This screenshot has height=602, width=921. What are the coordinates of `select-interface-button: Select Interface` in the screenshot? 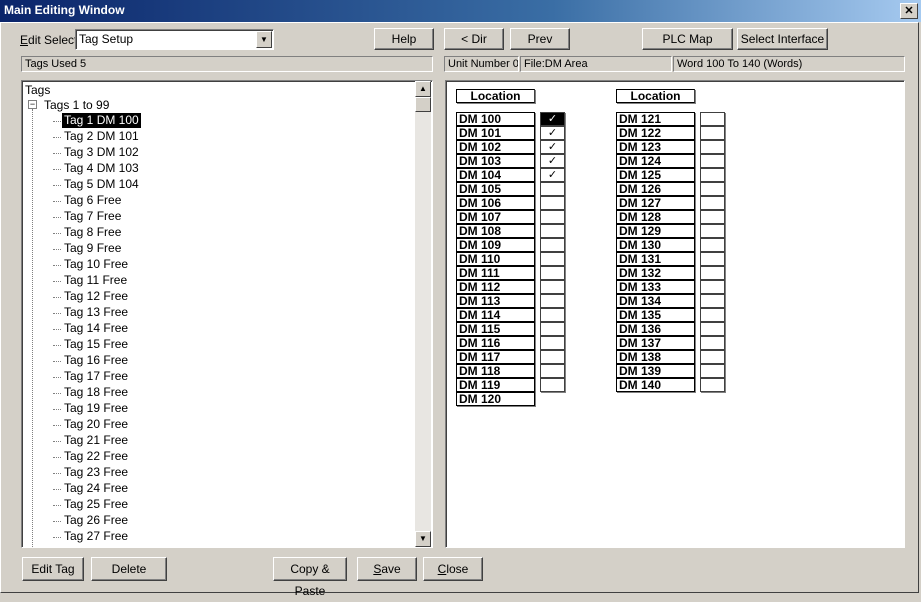 It's located at (782, 39).